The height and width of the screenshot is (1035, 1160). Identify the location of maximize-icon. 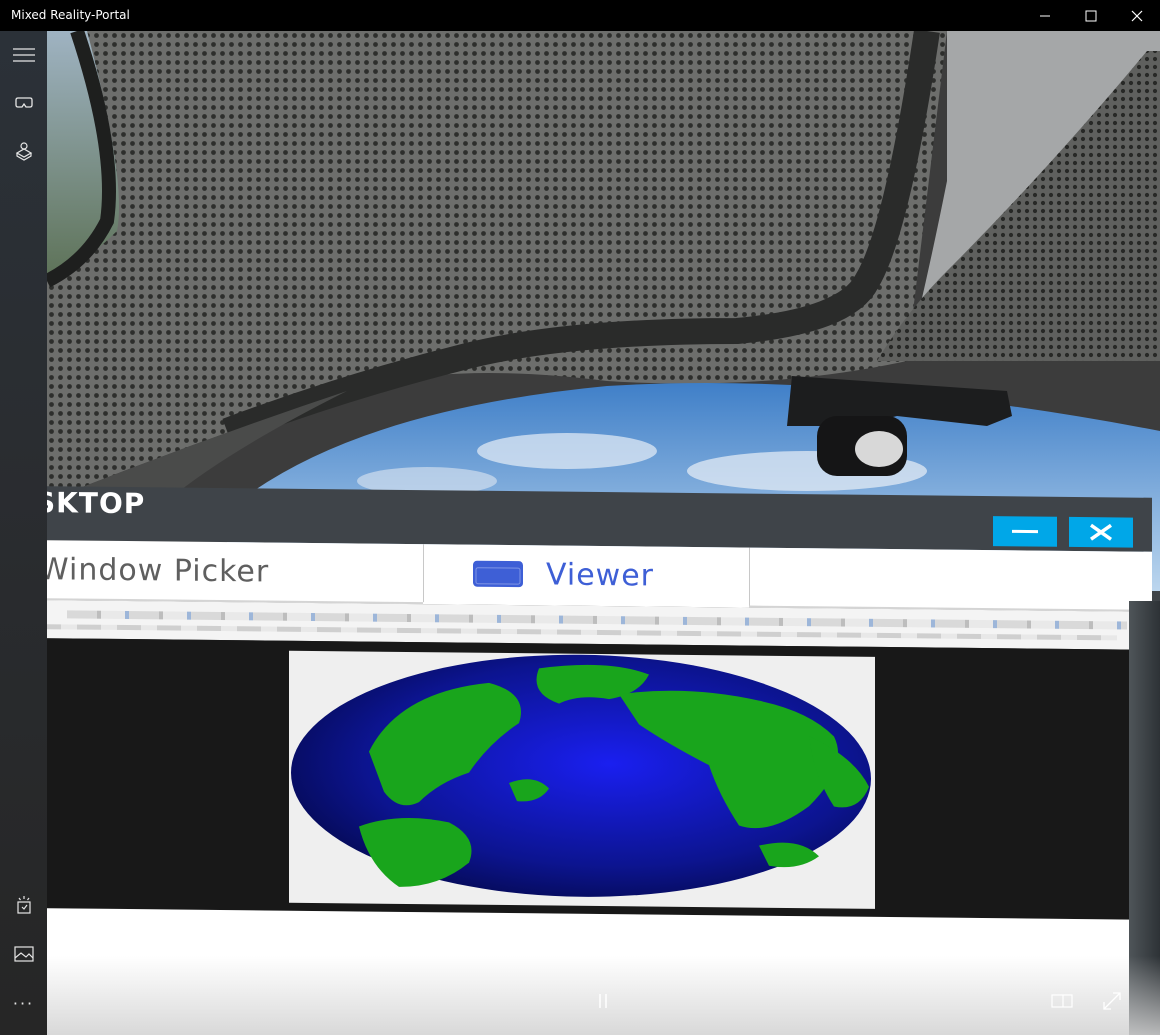
(1091, 15).